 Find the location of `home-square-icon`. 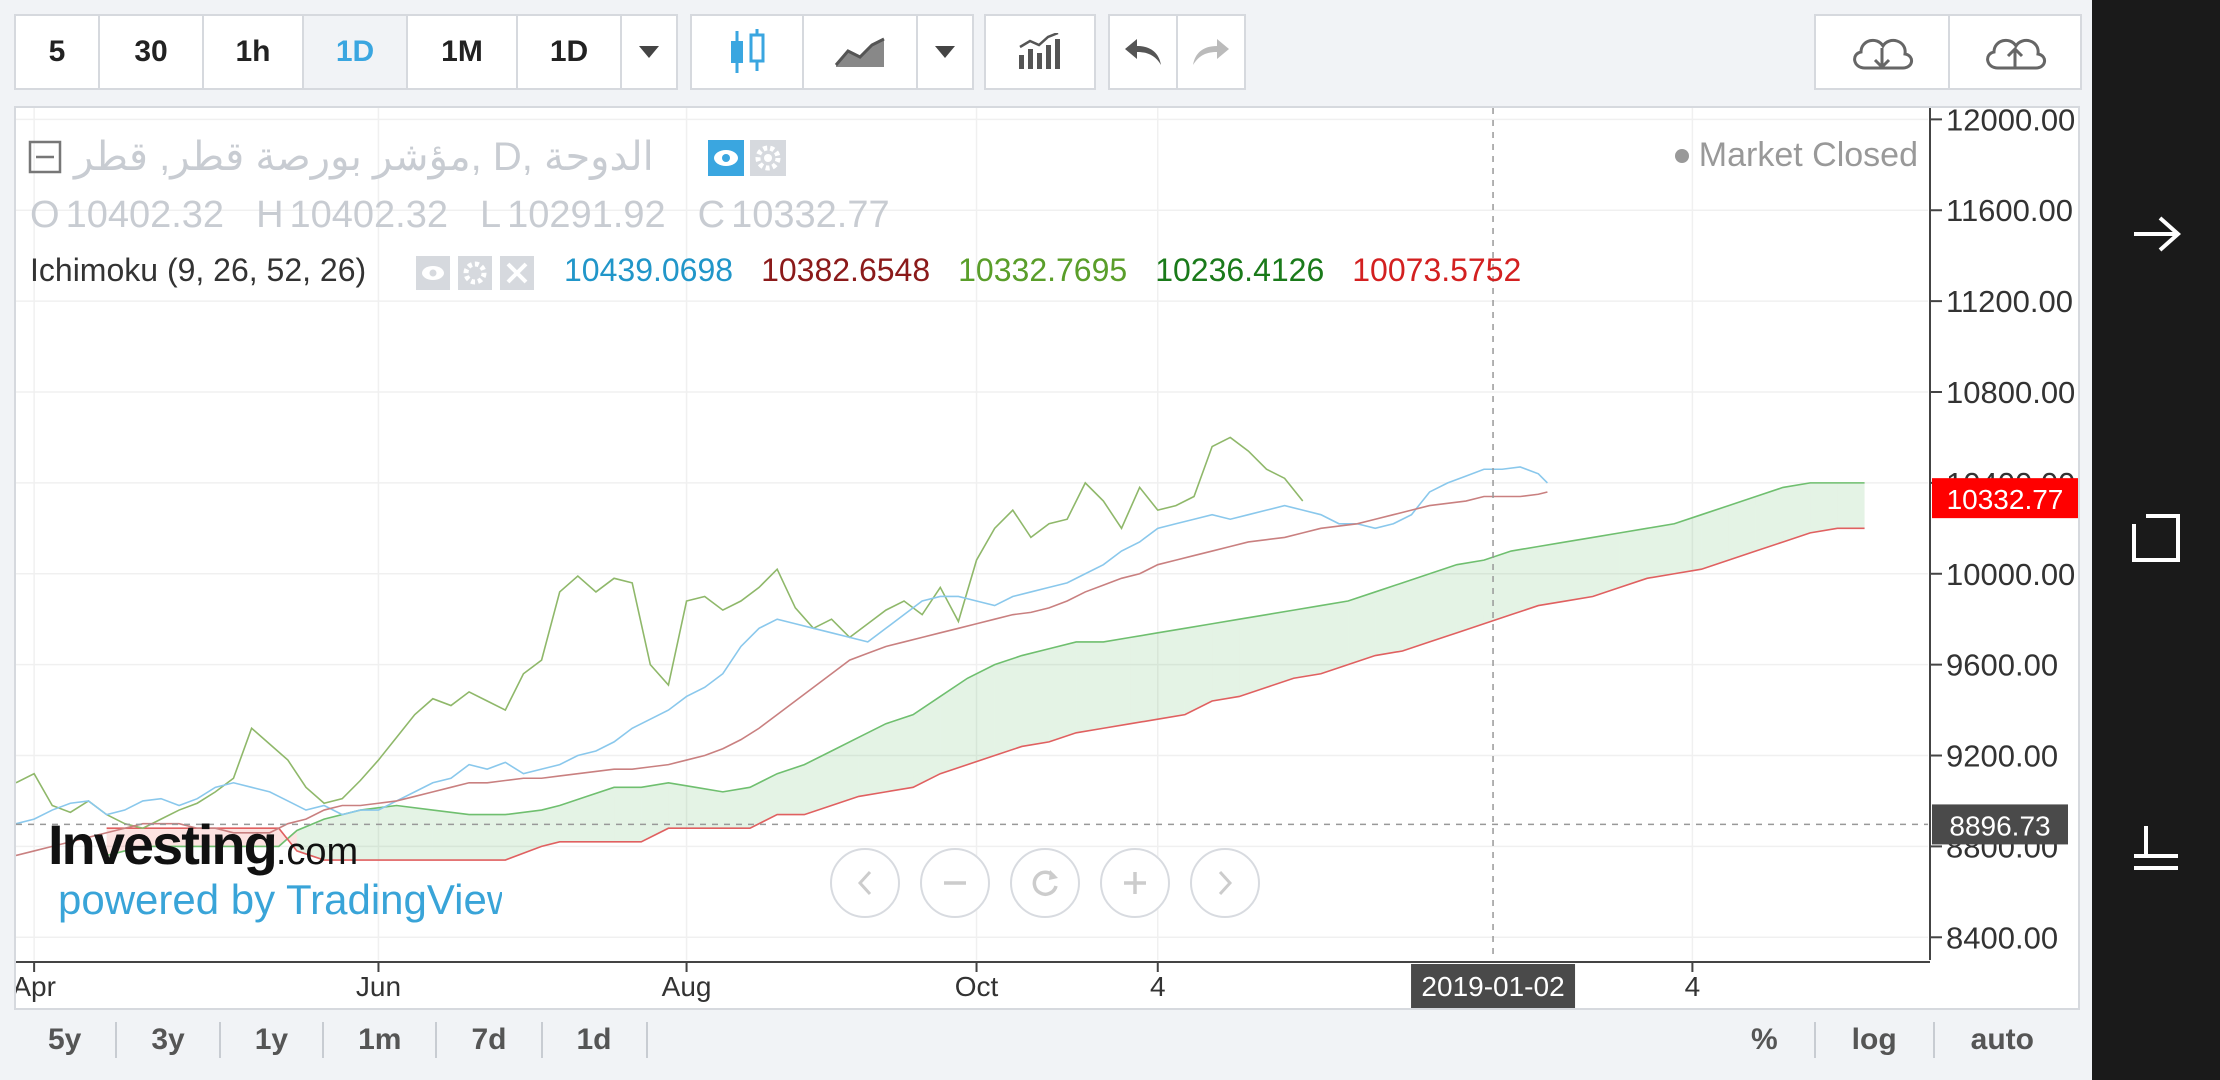

home-square-icon is located at coordinates (2156, 538).